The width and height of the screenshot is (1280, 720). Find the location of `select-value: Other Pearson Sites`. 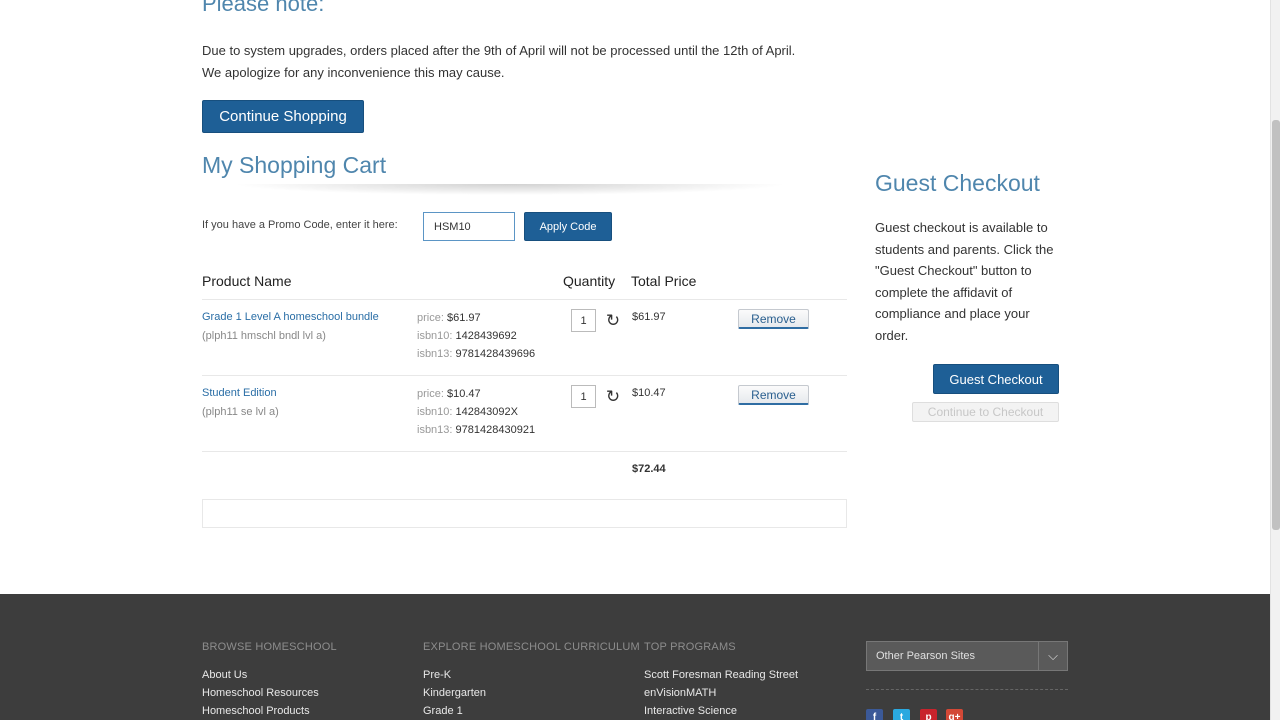

select-value: Other Pearson Sites is located at coordinates (926, 656).